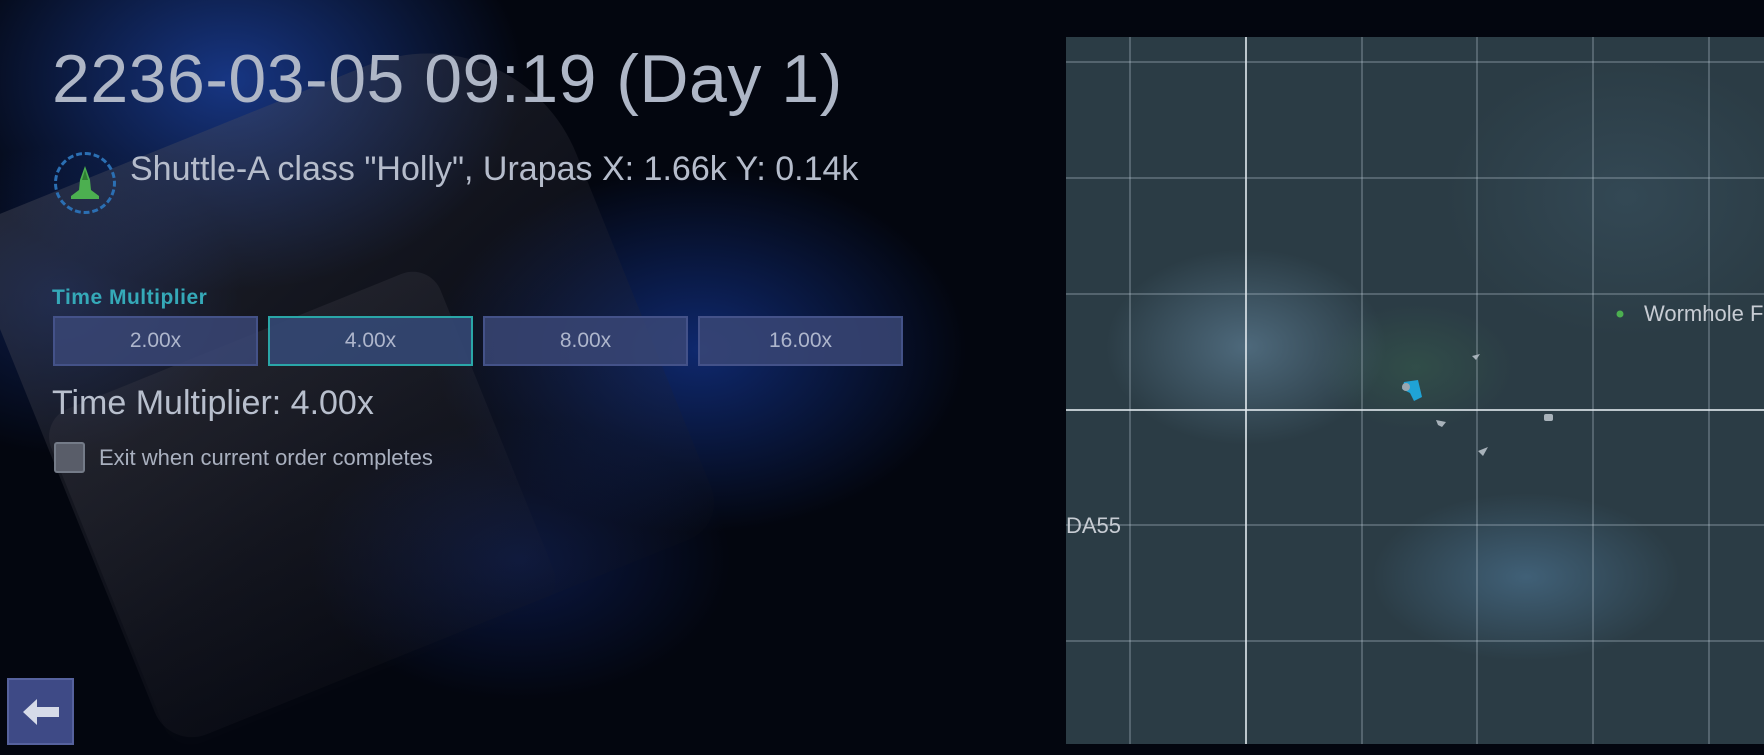 The height and width of the screenshot is (755, 1764). I want to click on arrow-left-icon, so click(40, 711).